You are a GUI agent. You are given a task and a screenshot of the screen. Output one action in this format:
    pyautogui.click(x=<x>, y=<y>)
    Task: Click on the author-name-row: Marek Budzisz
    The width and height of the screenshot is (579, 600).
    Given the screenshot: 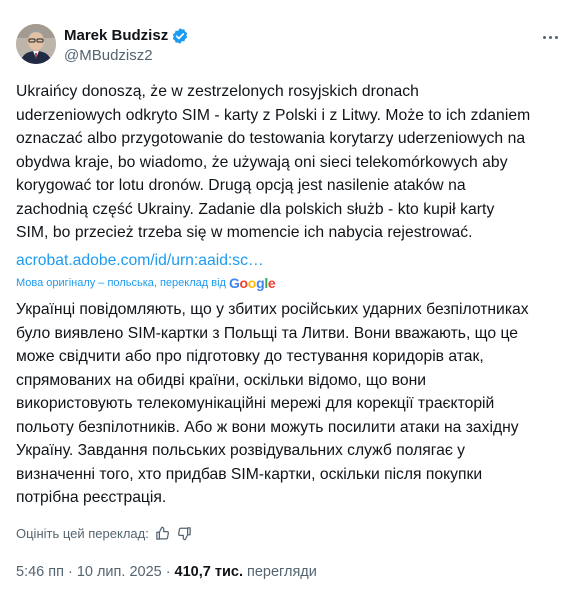 What is the action you would take?
    pyautogui.click(x=126, y=36)
    